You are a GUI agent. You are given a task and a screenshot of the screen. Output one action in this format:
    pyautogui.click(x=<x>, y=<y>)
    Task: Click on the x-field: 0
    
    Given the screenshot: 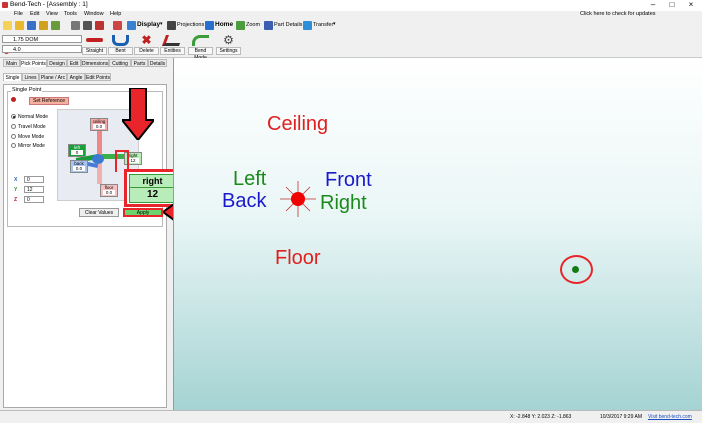 What is the action you would take?
    pyautogui.click(x=34, y=179)
    